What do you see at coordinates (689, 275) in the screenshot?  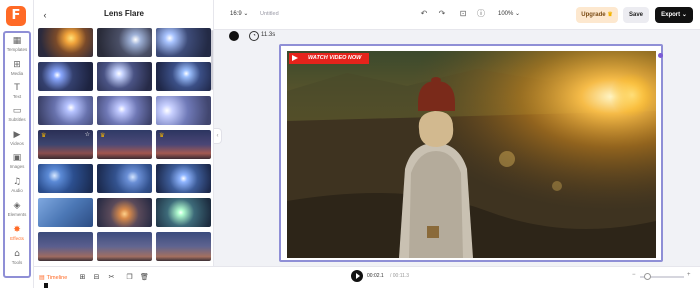 I see `zoom-in-icon: +` at bounding box center [689, 275].